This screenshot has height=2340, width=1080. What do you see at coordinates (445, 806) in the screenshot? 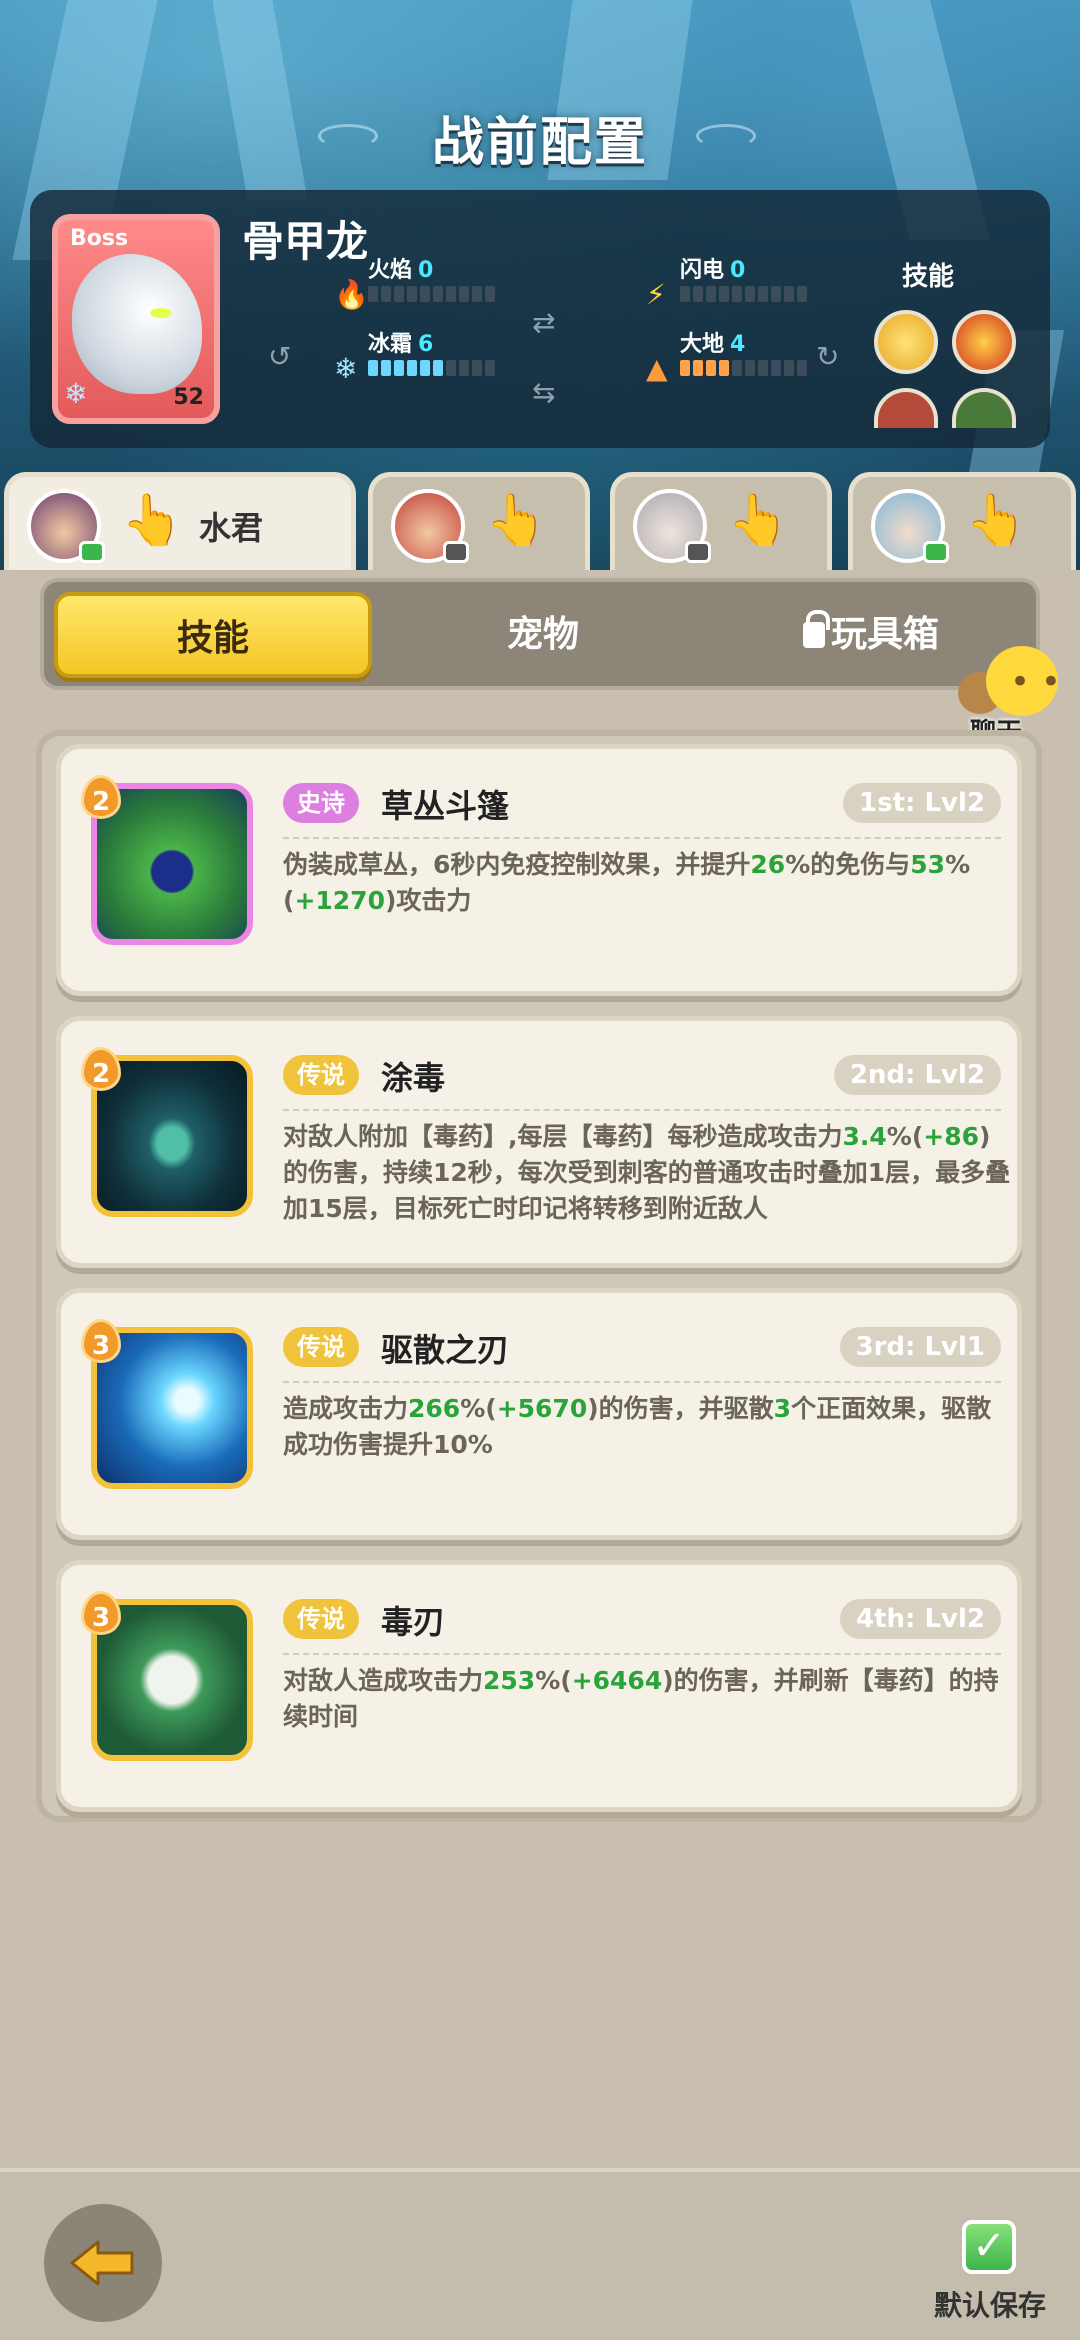
I see `skill-name: 草丛斗篷` at bounding box center [445, 806].